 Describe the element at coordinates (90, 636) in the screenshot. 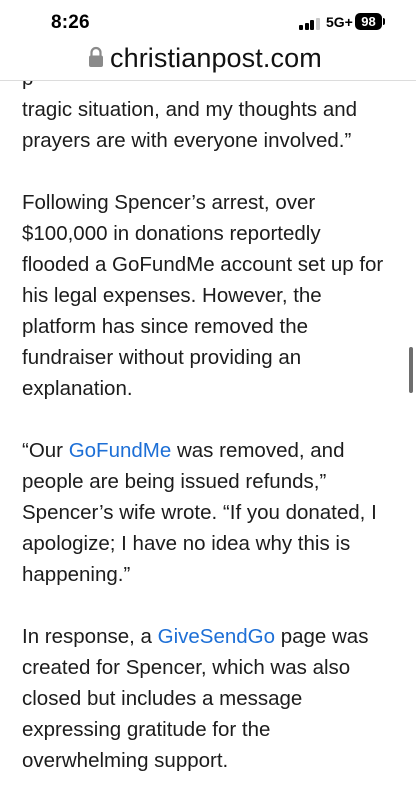

I see `paragraph-text: In response, a` at that location.